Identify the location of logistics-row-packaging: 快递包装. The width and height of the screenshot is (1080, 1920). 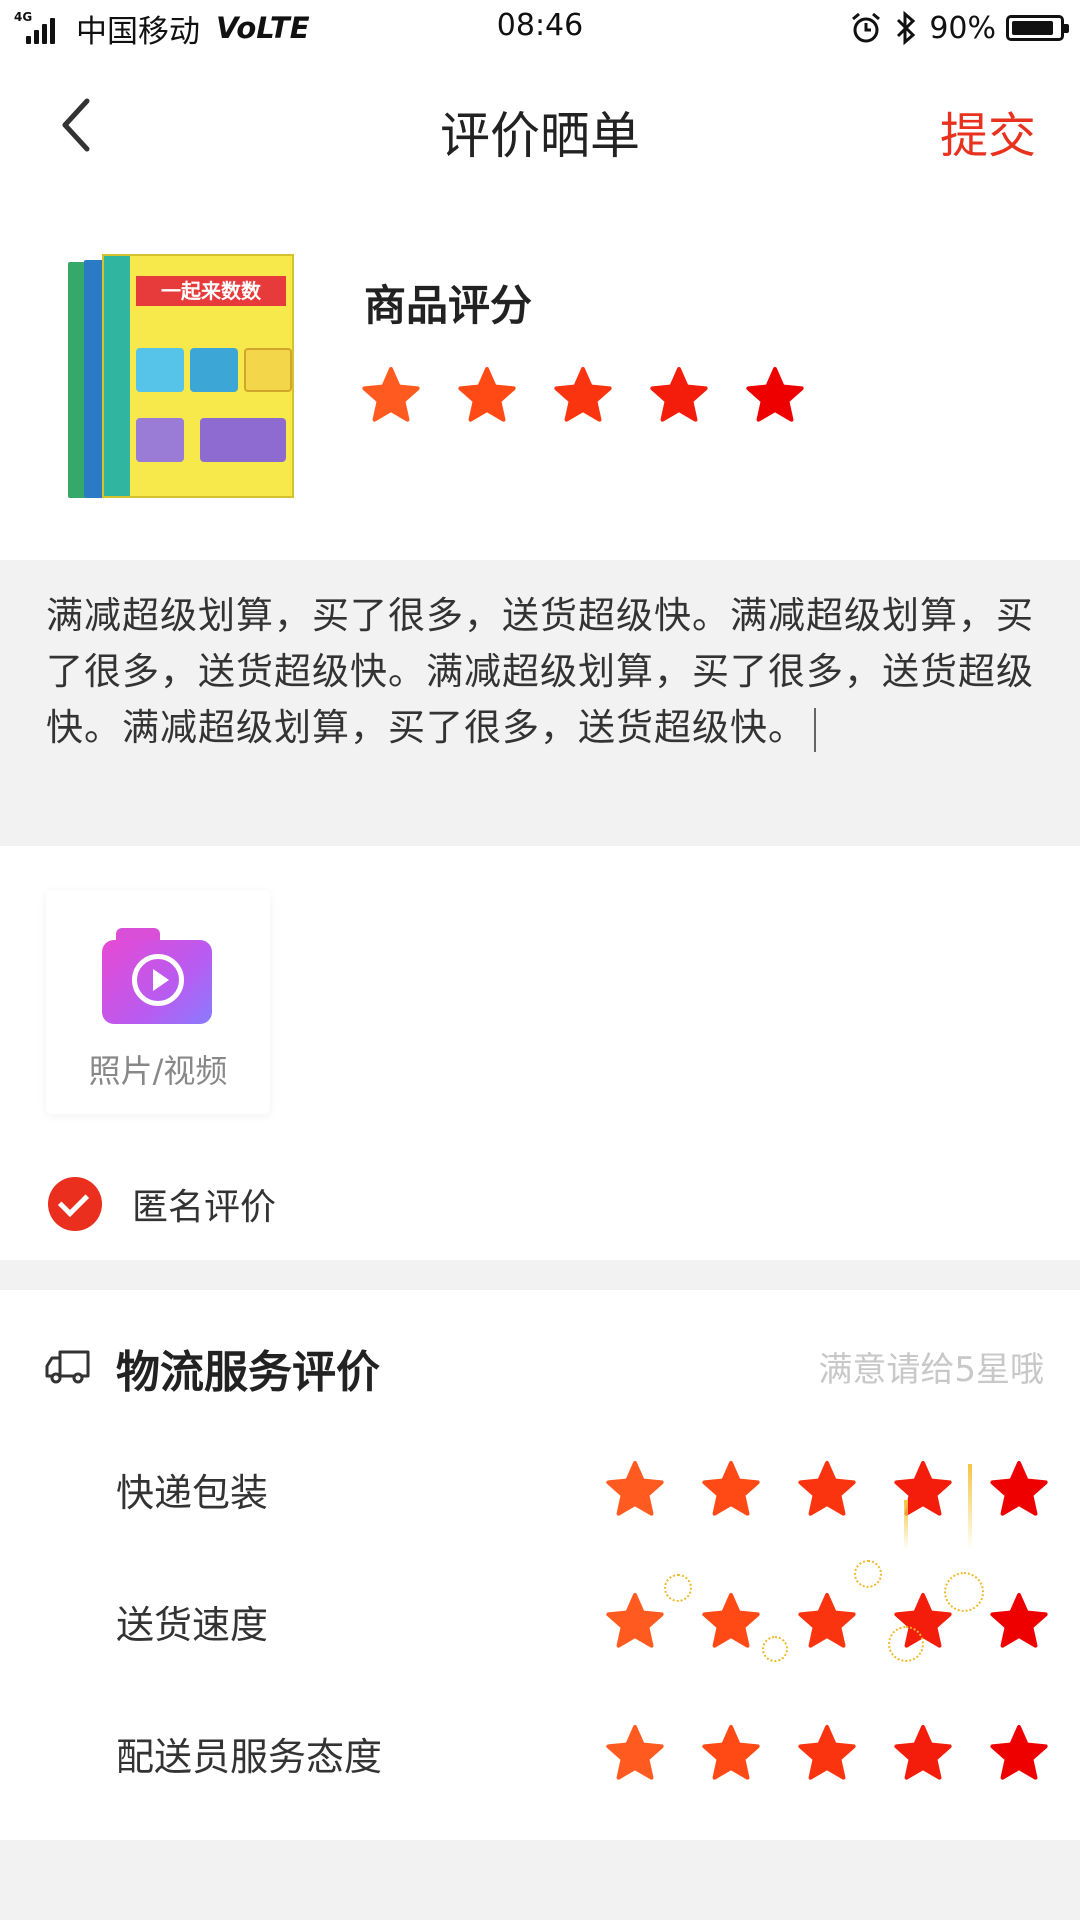
(540, 1490).